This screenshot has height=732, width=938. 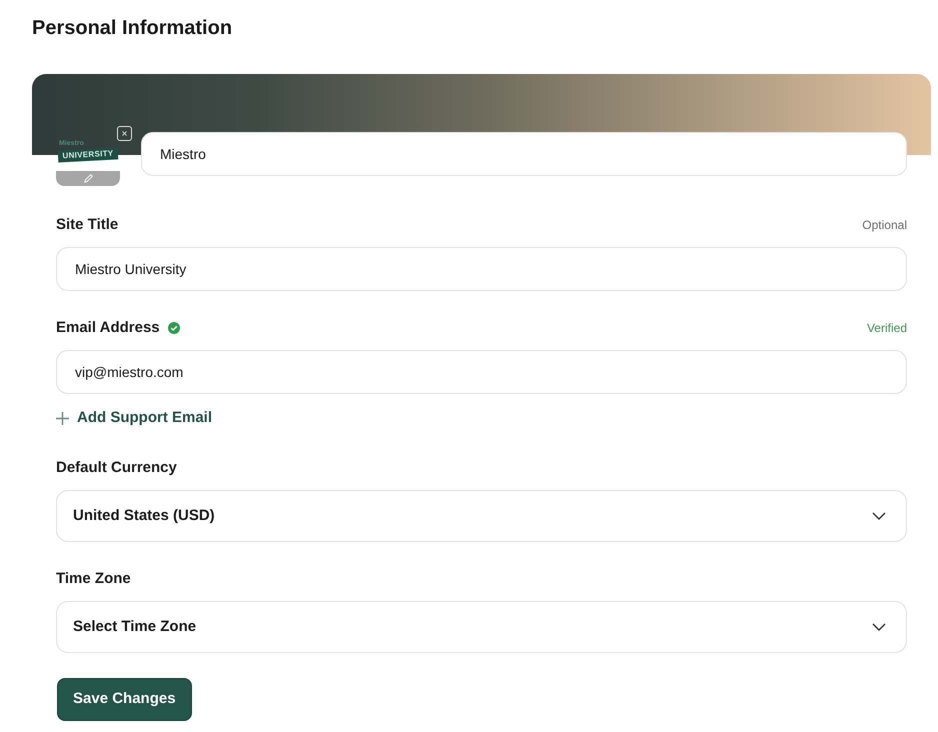 I want to click on plus-icon, so click(x=62, y=418).